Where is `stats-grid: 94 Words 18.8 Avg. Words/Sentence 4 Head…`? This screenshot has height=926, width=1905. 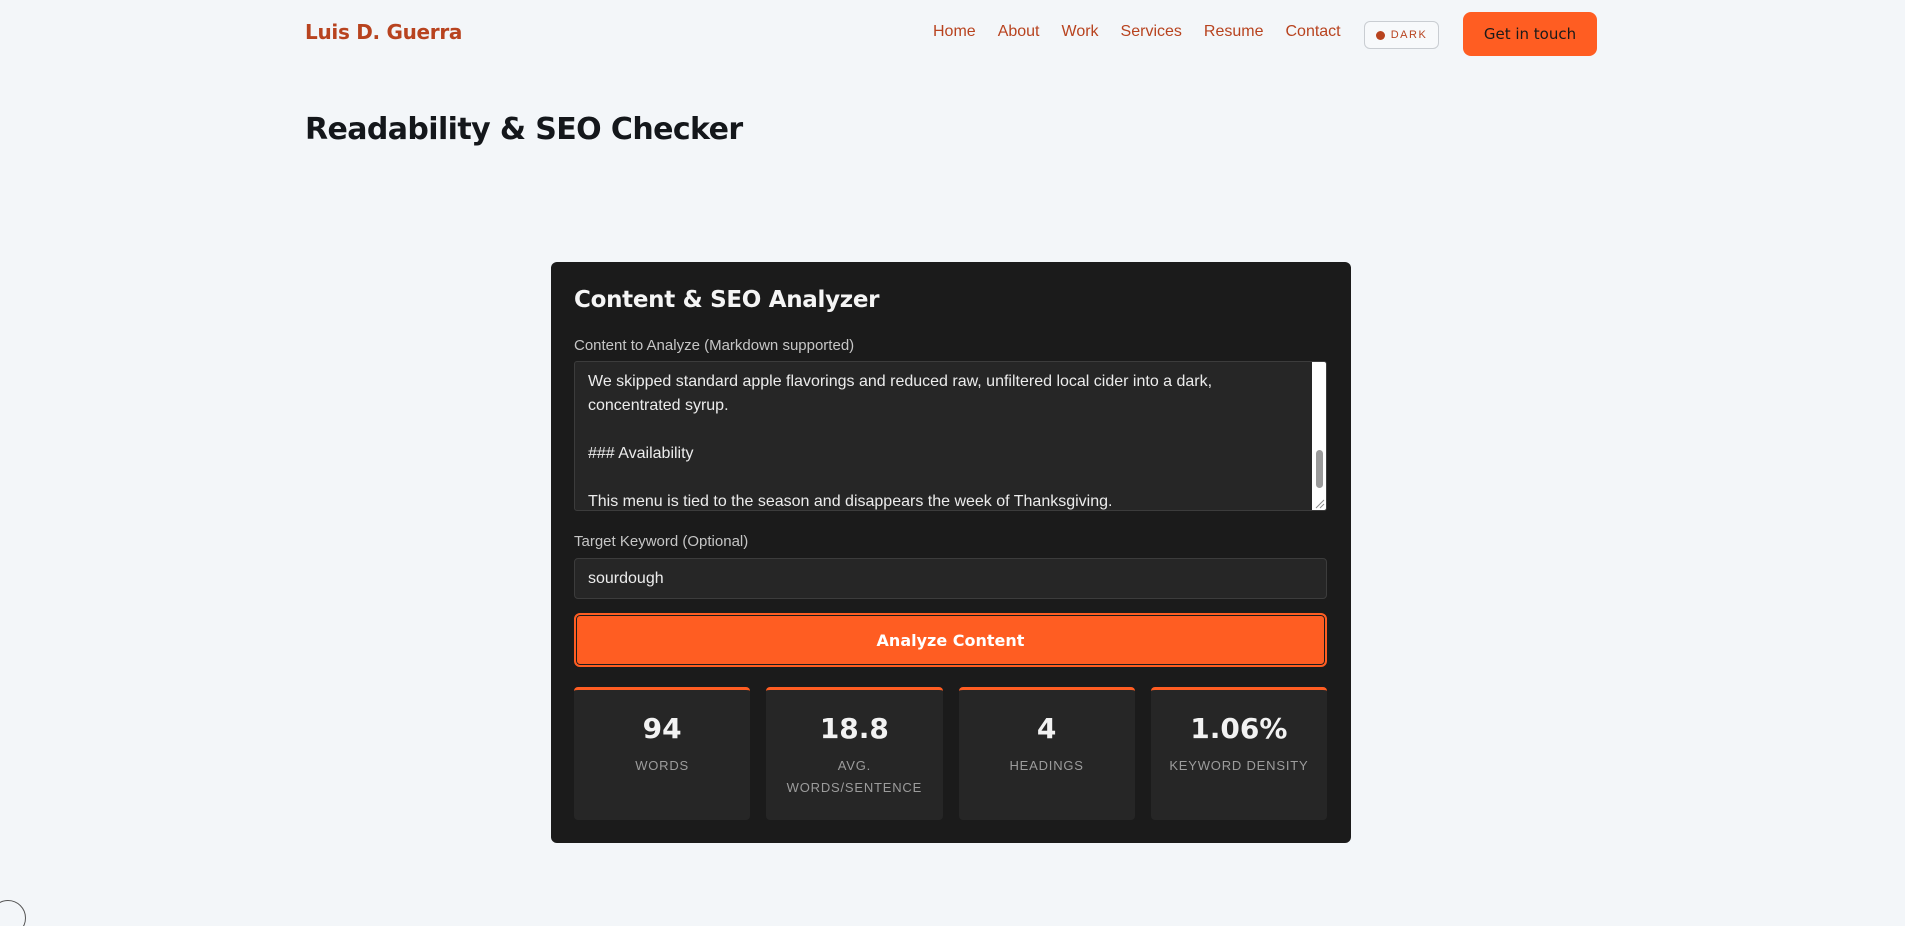 stats-grid: 94 Words 18.8 Avg. Words/Sentence 4 Head… is located at coordinates (950, 753).